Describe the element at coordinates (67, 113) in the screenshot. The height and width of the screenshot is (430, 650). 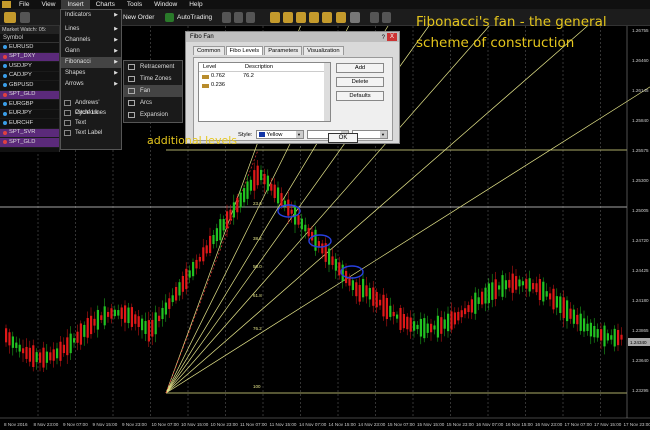
I see `cycle-lines-icon` at that location.